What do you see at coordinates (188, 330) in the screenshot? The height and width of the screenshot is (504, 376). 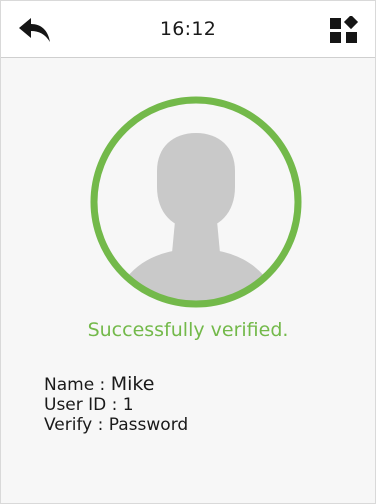 I see `verification-status: Successfully verified.` at bounding box center [188, 330].